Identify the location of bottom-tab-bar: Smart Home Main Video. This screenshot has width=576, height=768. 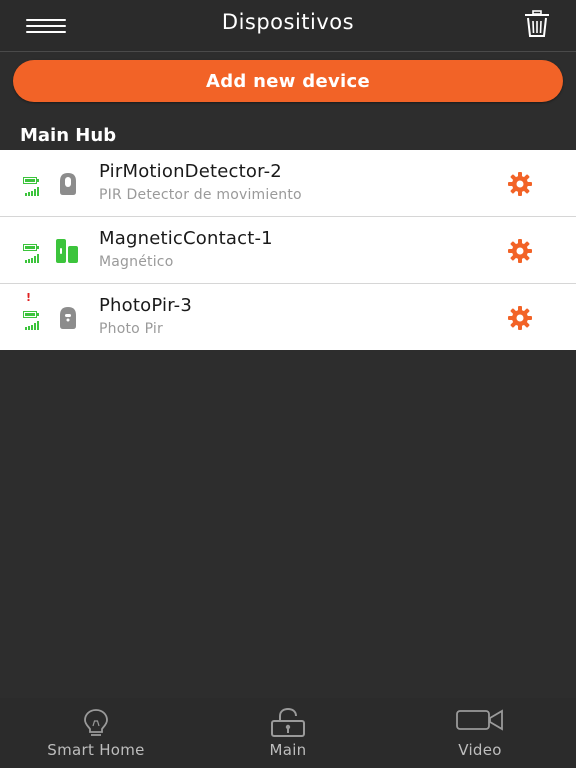
(288, 733).